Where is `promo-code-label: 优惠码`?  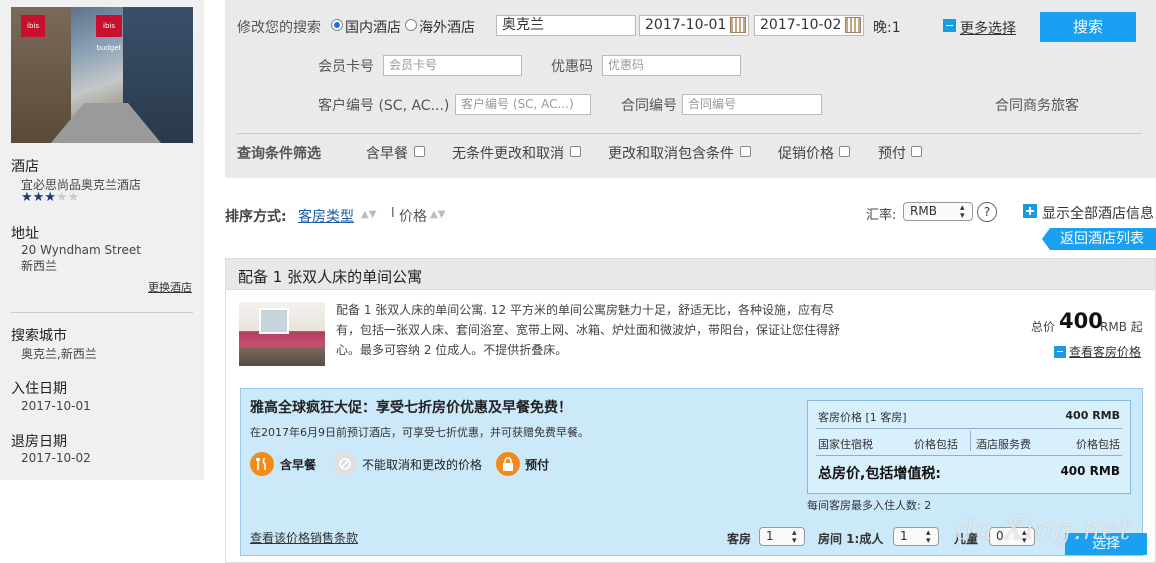
promo-code-label: 优惠码 is located at coordinates (572, 67).